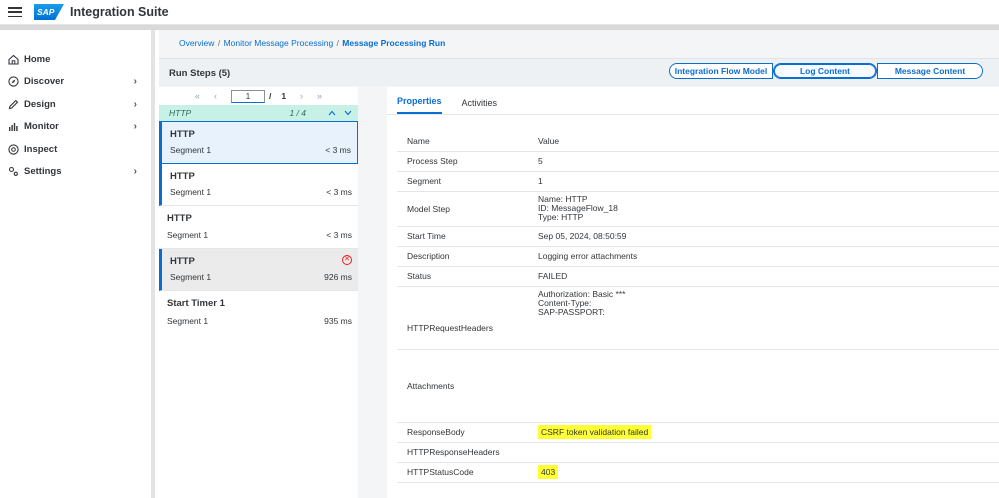 Image resolution: width=999 pixels, height=498 pixels. I want to click on run-steps-title: Run Steps (5), so click(200, 73).